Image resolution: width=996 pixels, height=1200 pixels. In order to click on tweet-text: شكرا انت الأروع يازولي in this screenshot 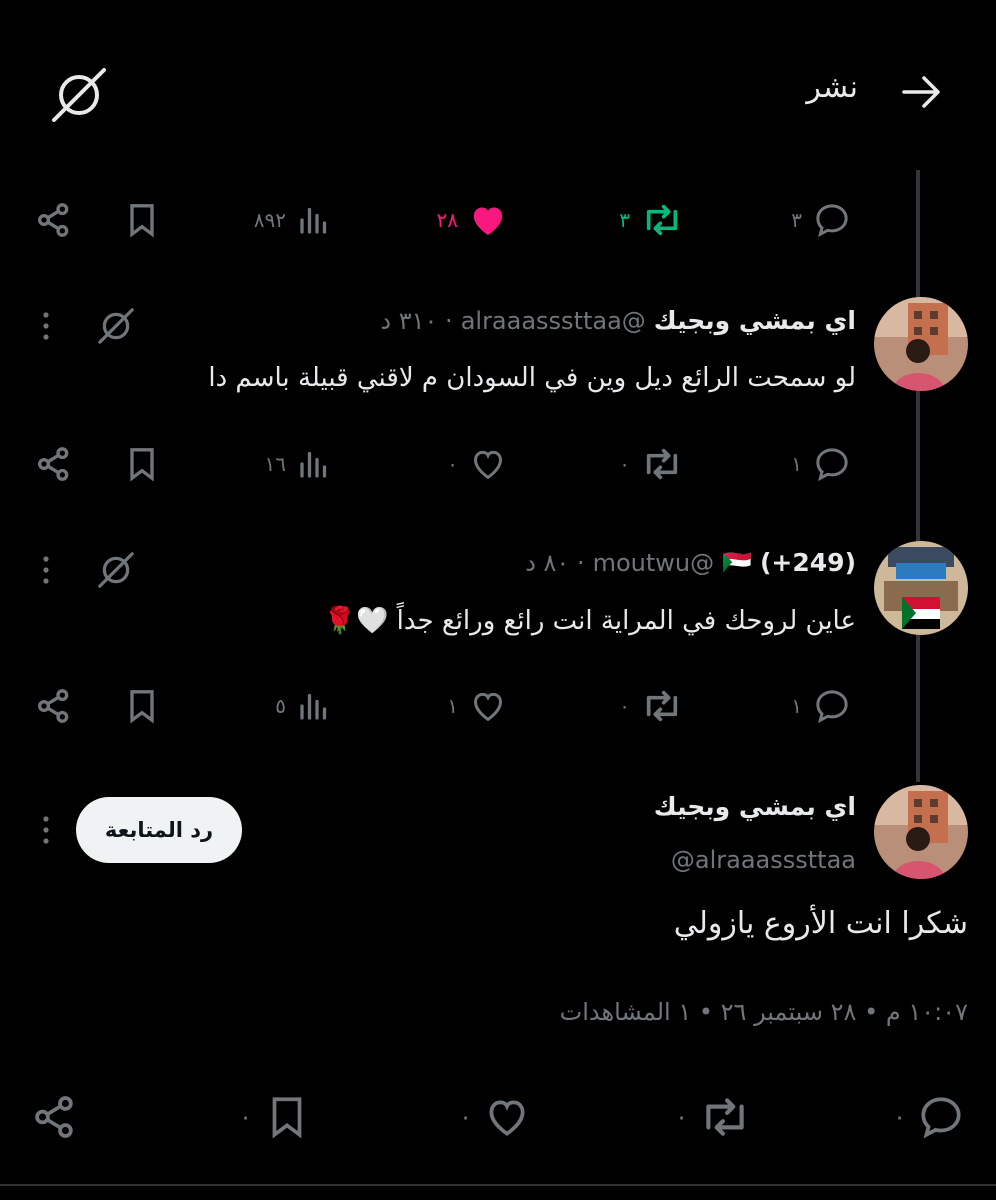, I will do `click(820, 923)`.